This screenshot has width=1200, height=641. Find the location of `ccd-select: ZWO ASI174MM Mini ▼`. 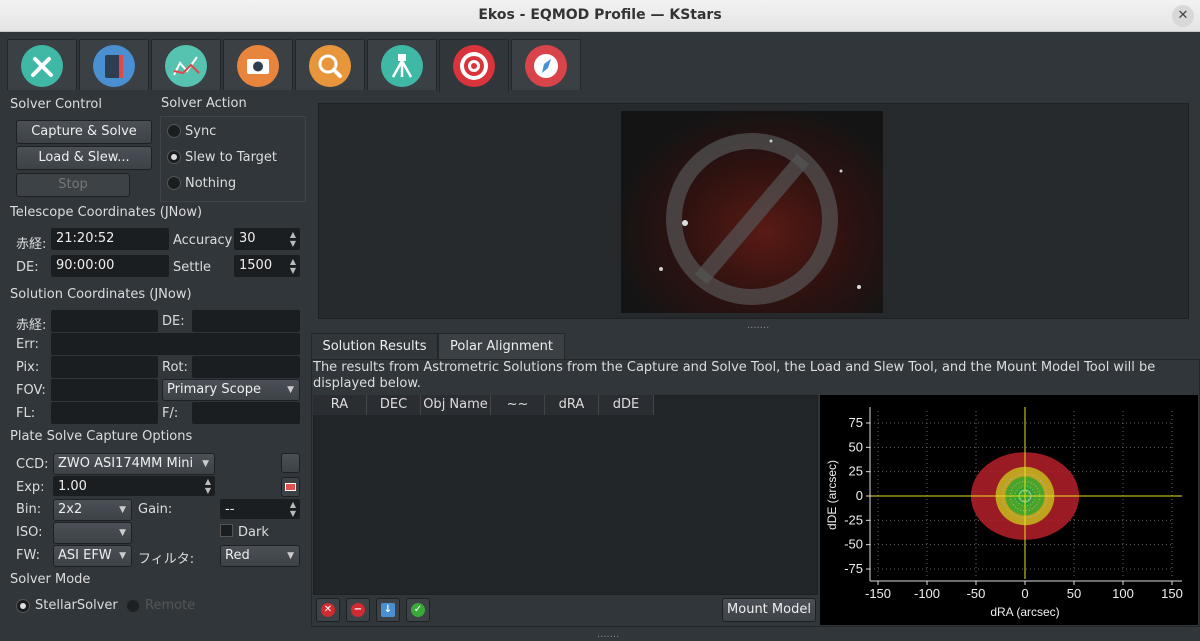

ccd-select: ZWO ASI174MM Mini ▼ is located at coordinates (134, 464).